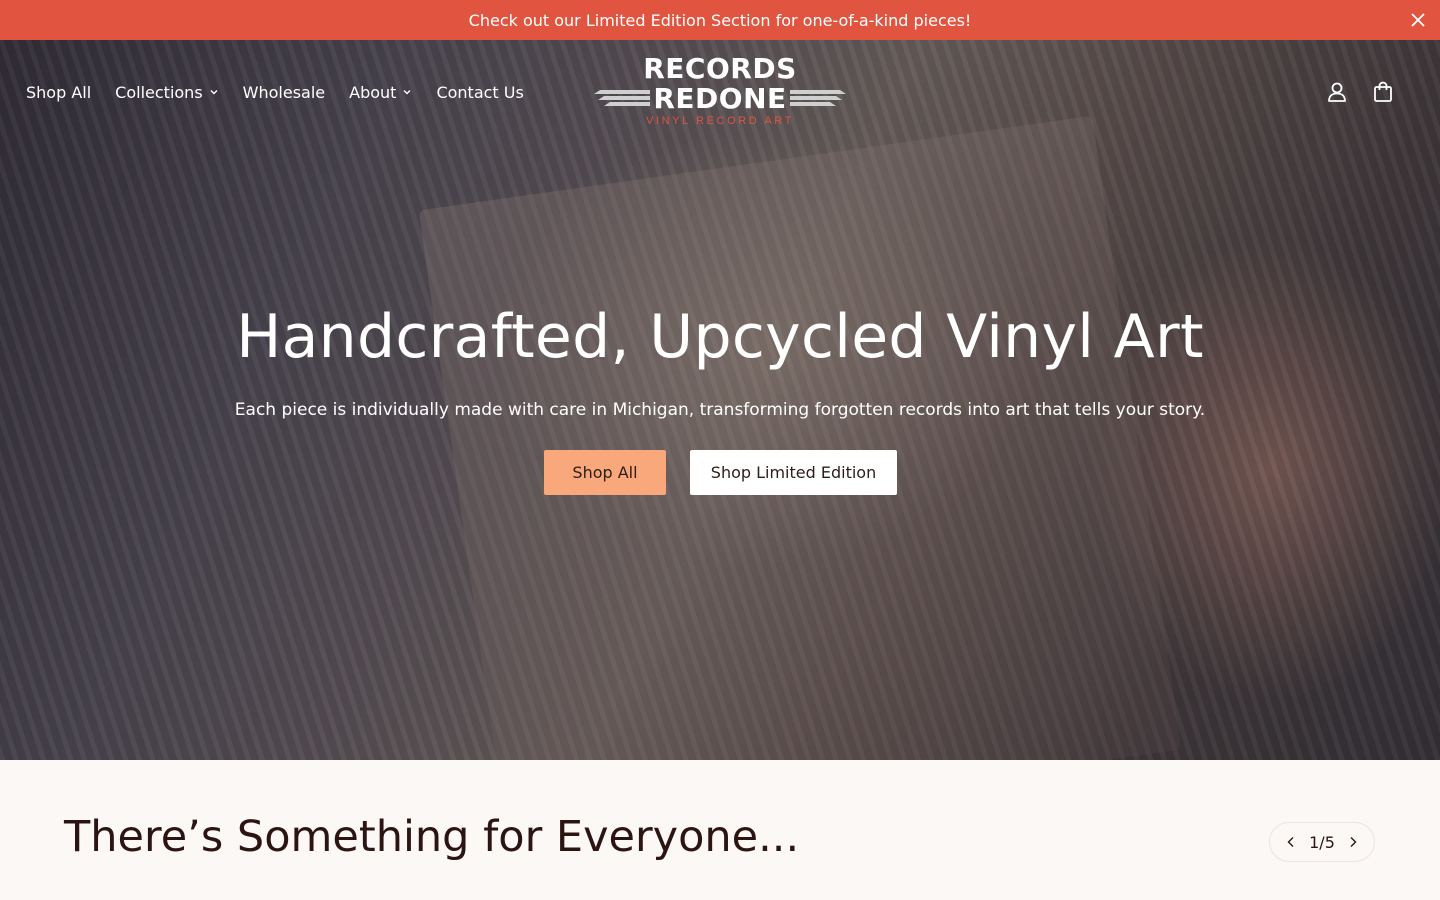 This screenshot has height=900, width=1440. Describe the element at coordinates (373, 92) in the screenshot. I see `nav-about-label: About` at that location.